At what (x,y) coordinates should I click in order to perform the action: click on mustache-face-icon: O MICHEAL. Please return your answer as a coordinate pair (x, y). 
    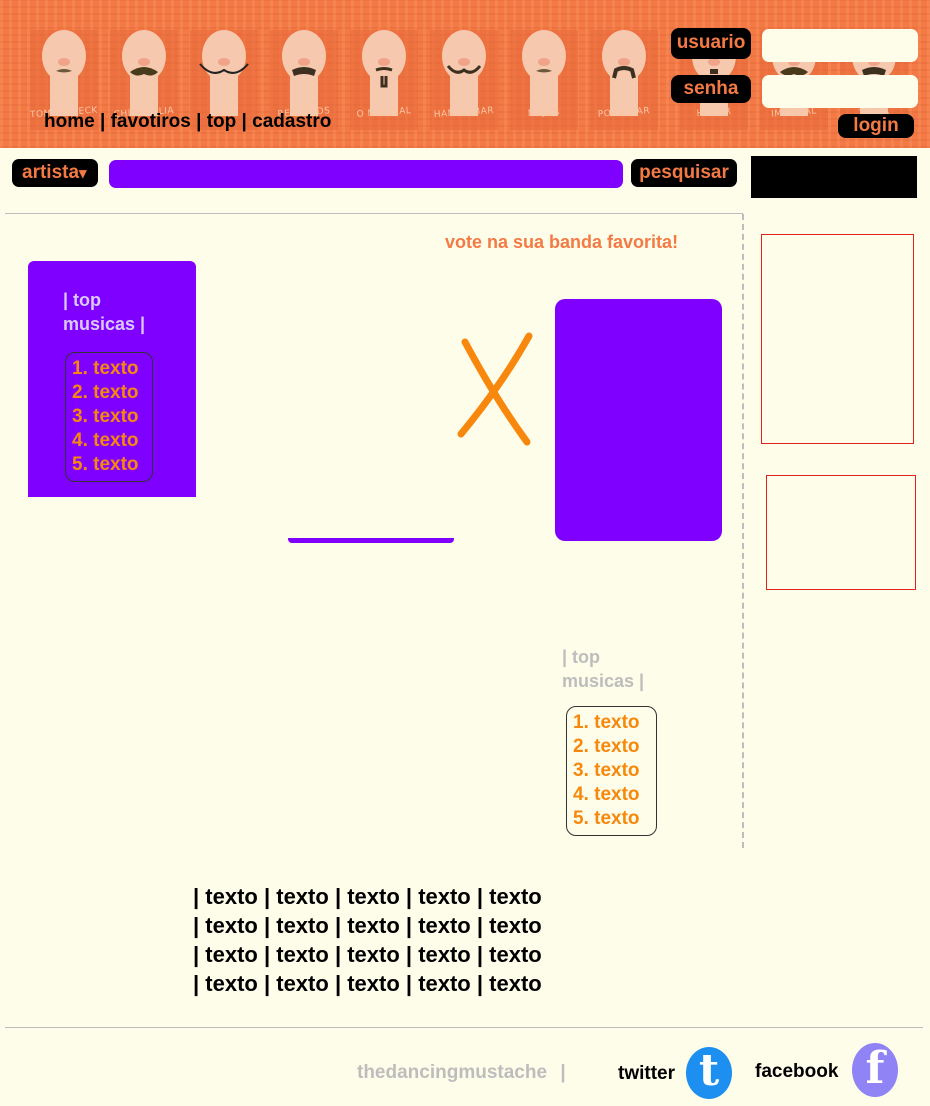
    Looking at the image, I should click on (384, 76).